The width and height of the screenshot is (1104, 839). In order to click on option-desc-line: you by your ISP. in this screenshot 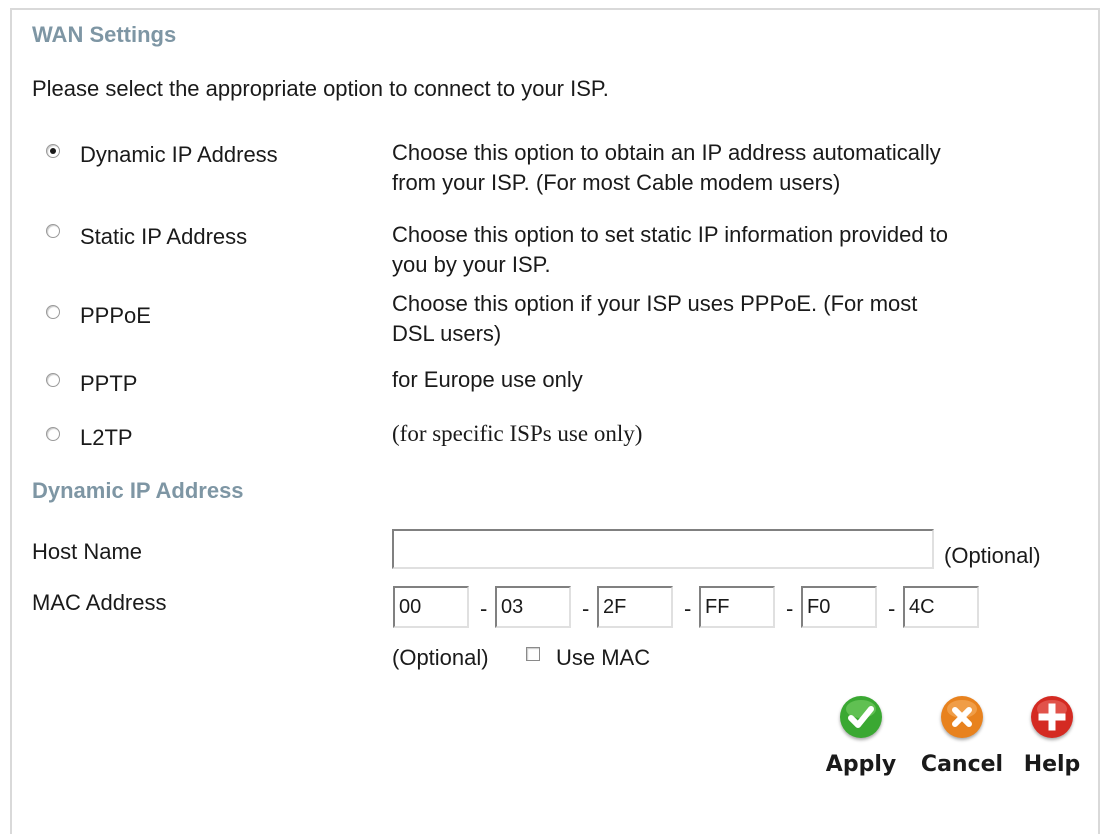, I will do `click(471, 264)`.